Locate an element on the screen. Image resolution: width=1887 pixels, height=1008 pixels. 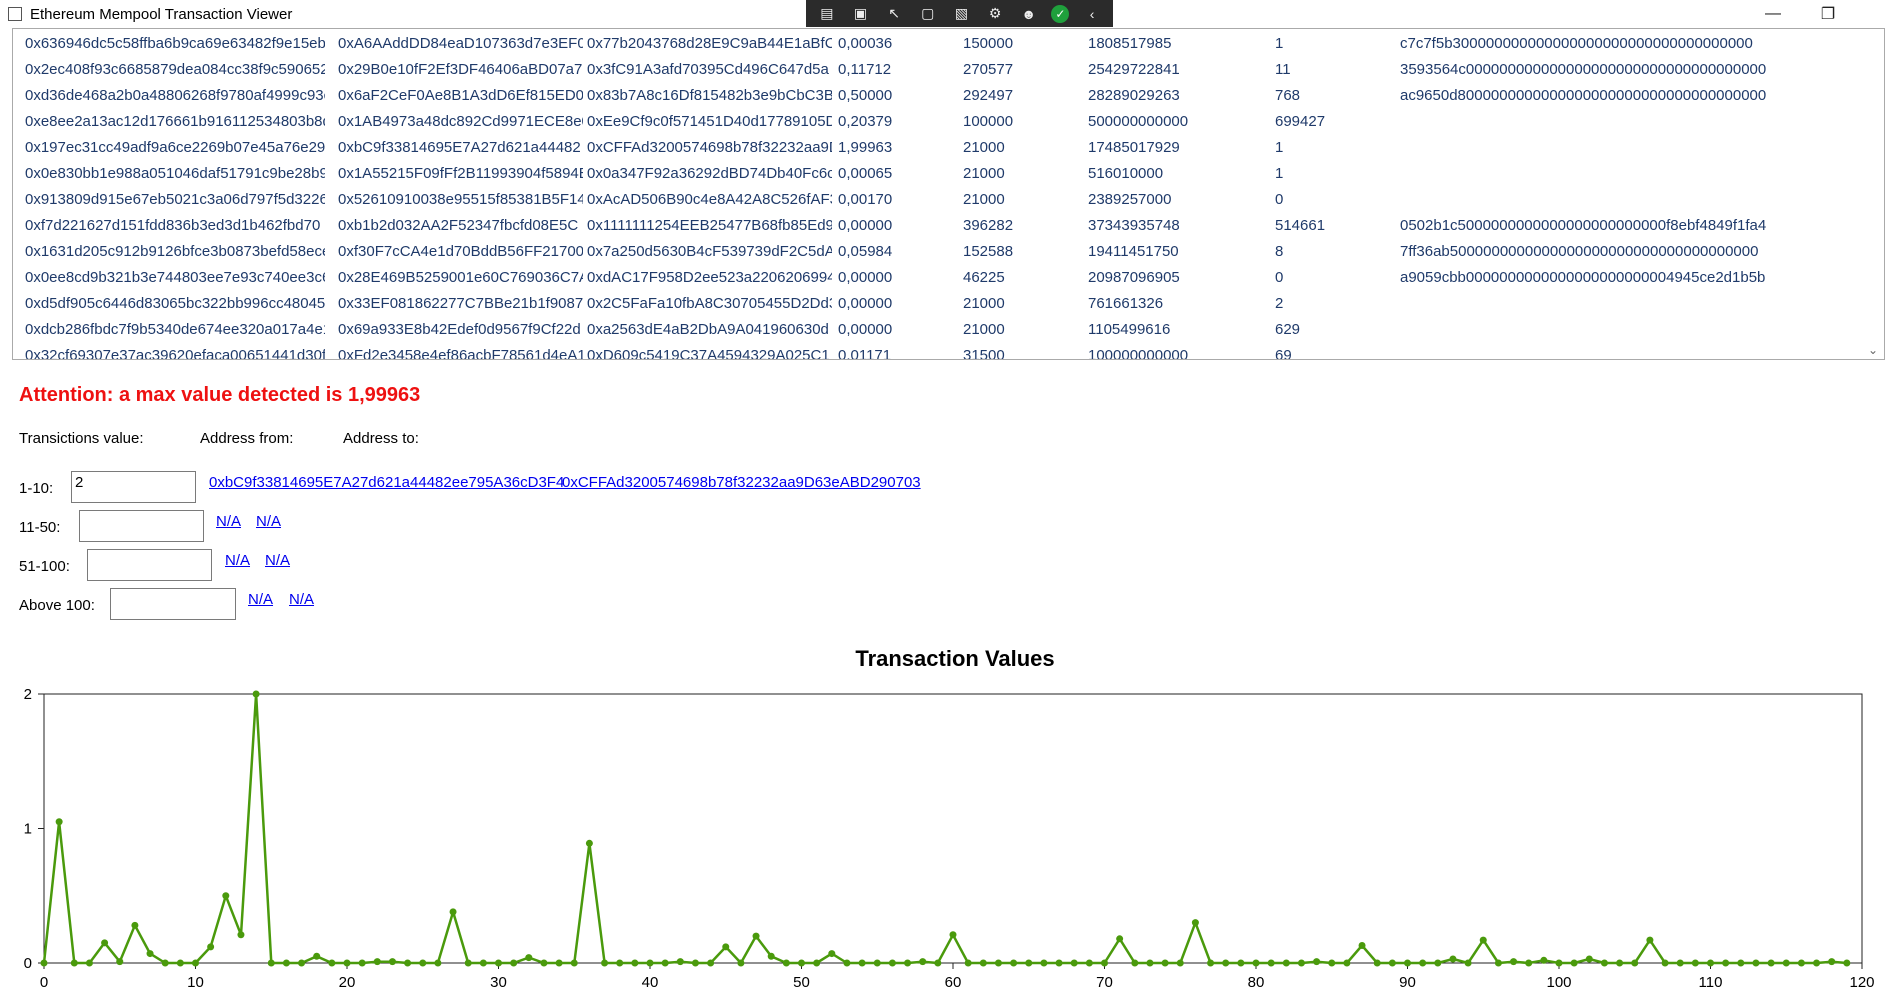
check-icon: ✓ is located at coordinates (1060, 13).